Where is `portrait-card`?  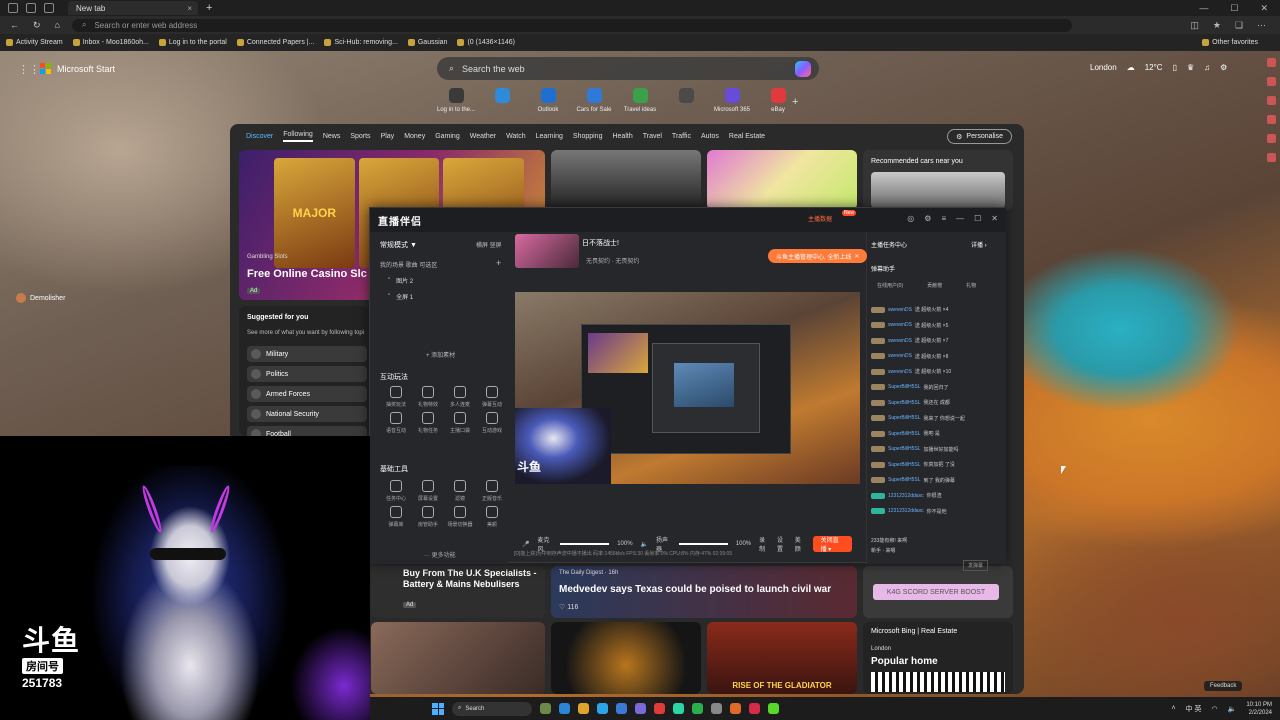
portrait-card is located at coordinates (458, 658).